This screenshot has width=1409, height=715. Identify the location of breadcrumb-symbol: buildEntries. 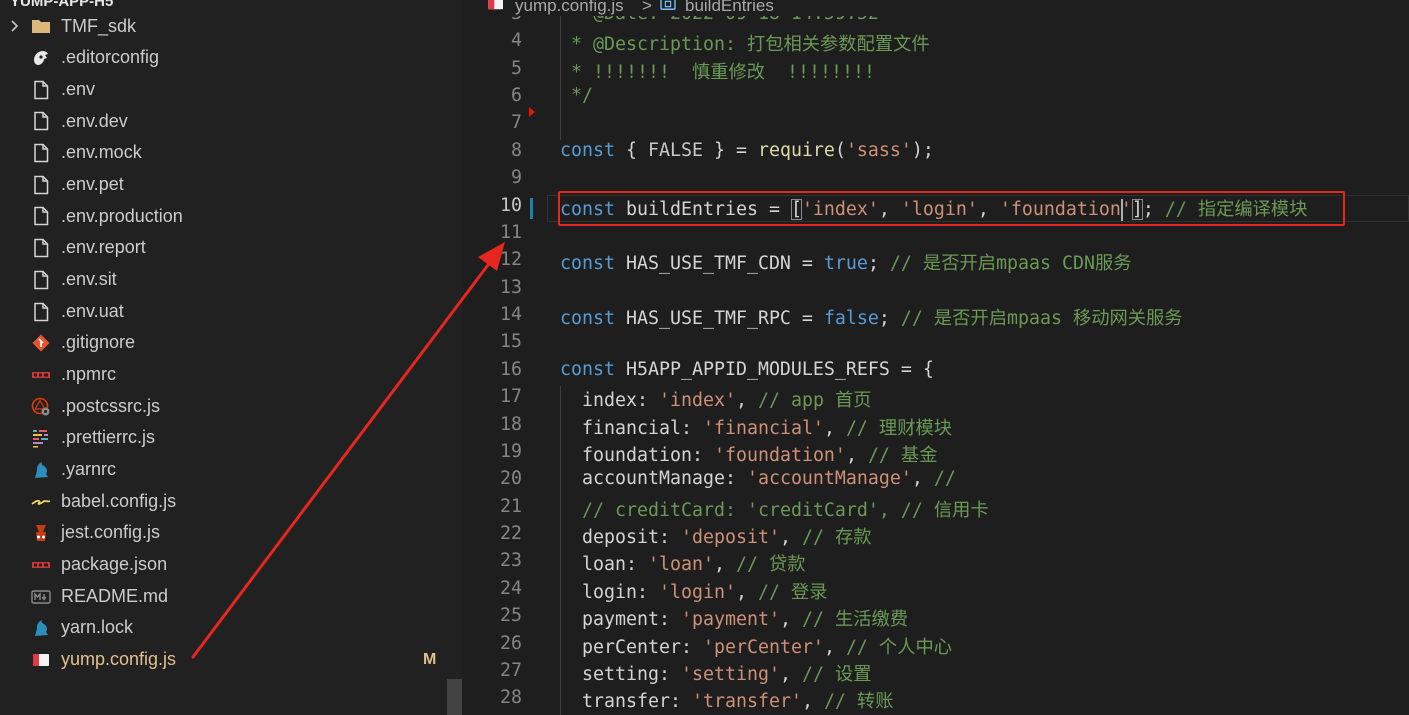
(729, 8).